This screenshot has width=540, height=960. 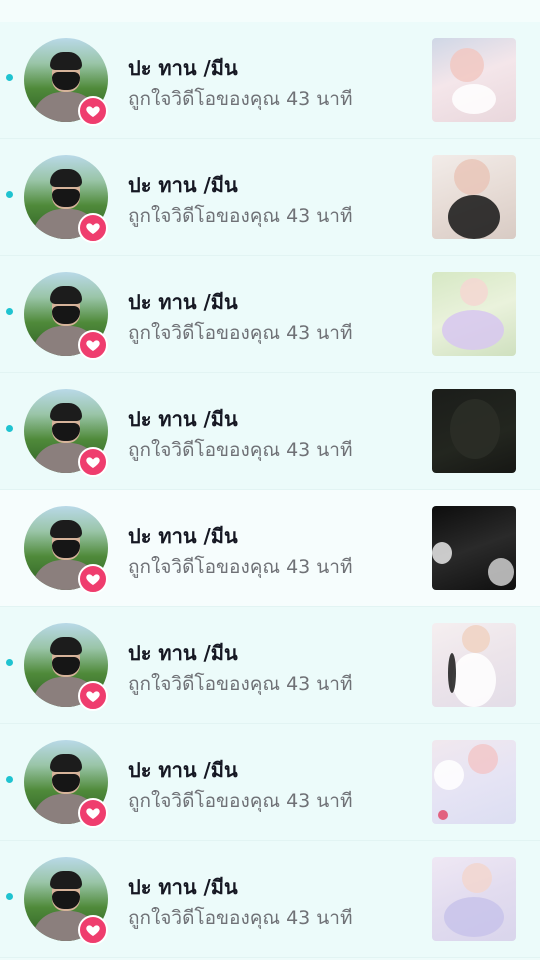 I want to click on top-strip, so click(x=270, y=11).